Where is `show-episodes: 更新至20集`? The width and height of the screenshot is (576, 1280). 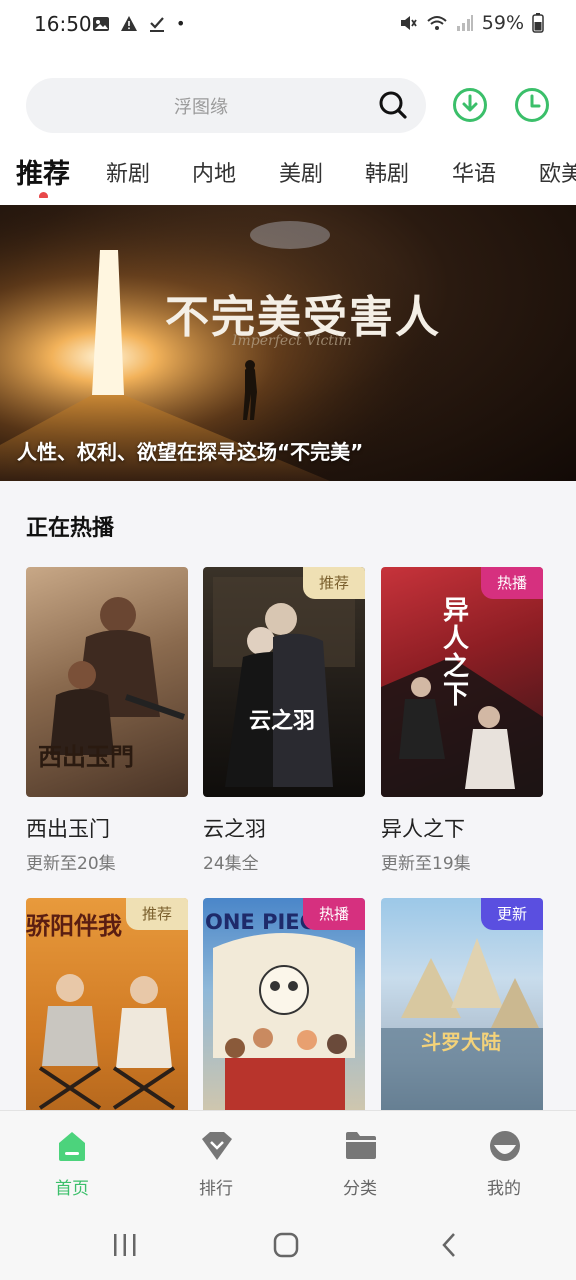
show-episodes: 更新至20集 is located at coordinates (71, 864).